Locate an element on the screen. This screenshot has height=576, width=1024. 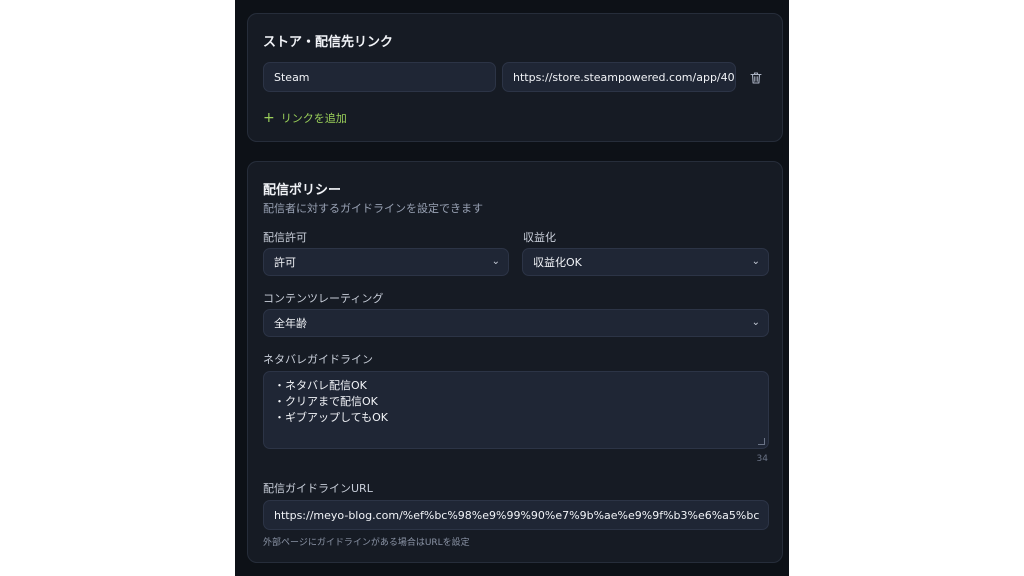
rating-value: 全年齢 is located at coordinates (290, 323).